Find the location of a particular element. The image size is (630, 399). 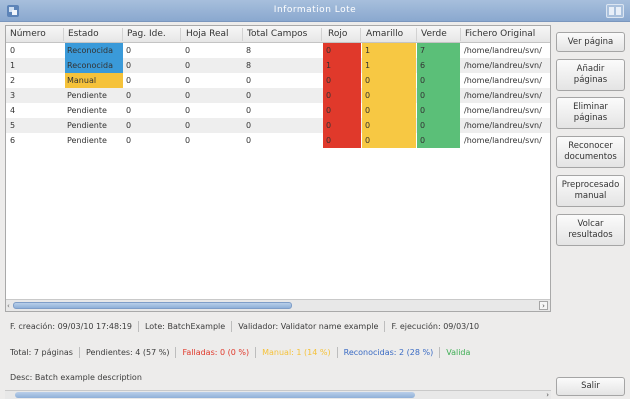

maximize-button is located at coordinates (615, 11).